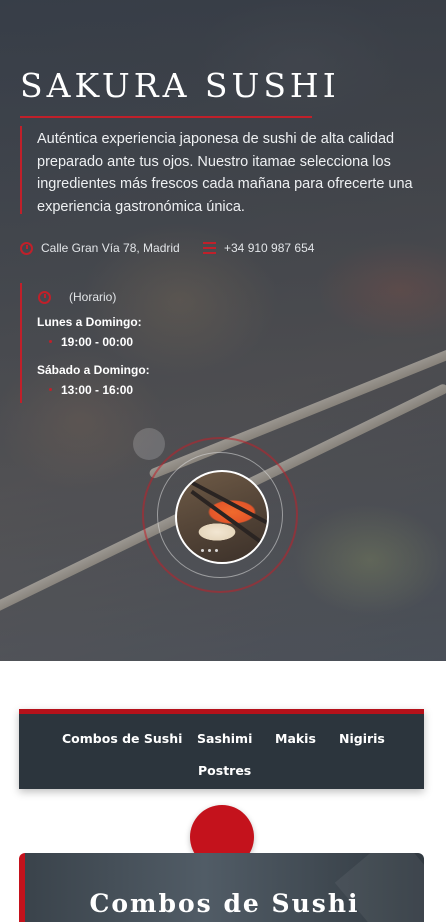  What do you see at coordinates (180, 85) in the screenshot?
I see `restaurant-title: SAKURA SUSHI` at bounding box center [180, 85].